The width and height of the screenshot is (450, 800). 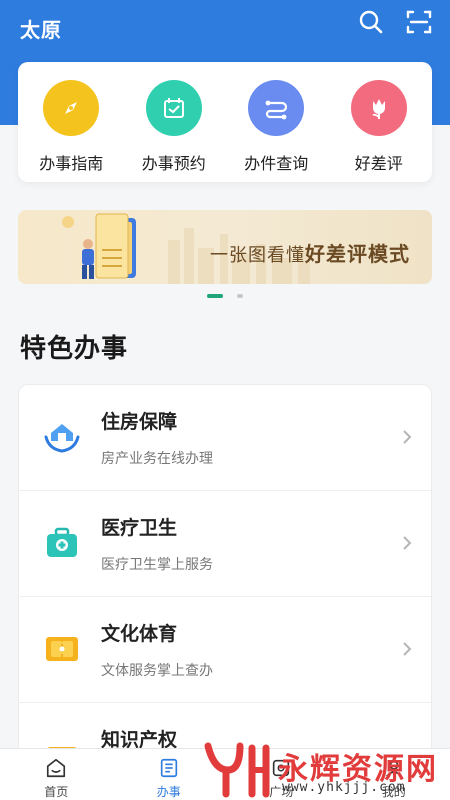 What do you see at coordinates (257, 255) in the screenshot?
I see `banner-text-prefix: 一张图看懂` at bounding box center [257, 255].